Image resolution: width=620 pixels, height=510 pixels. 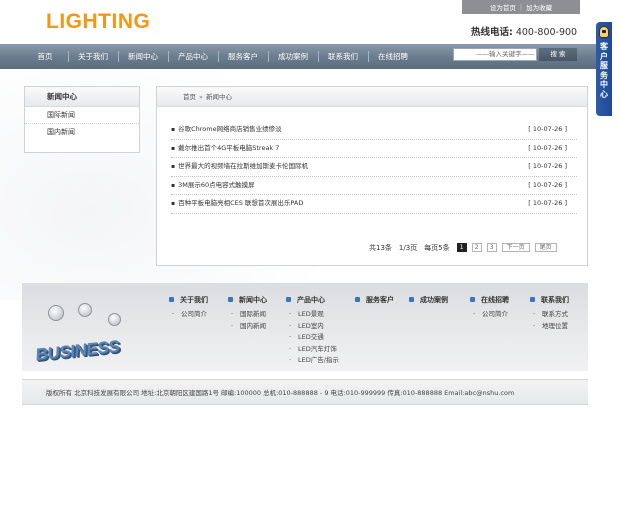 I want to click on footer-col-head: 关于我们, so click(x=188, y=300).